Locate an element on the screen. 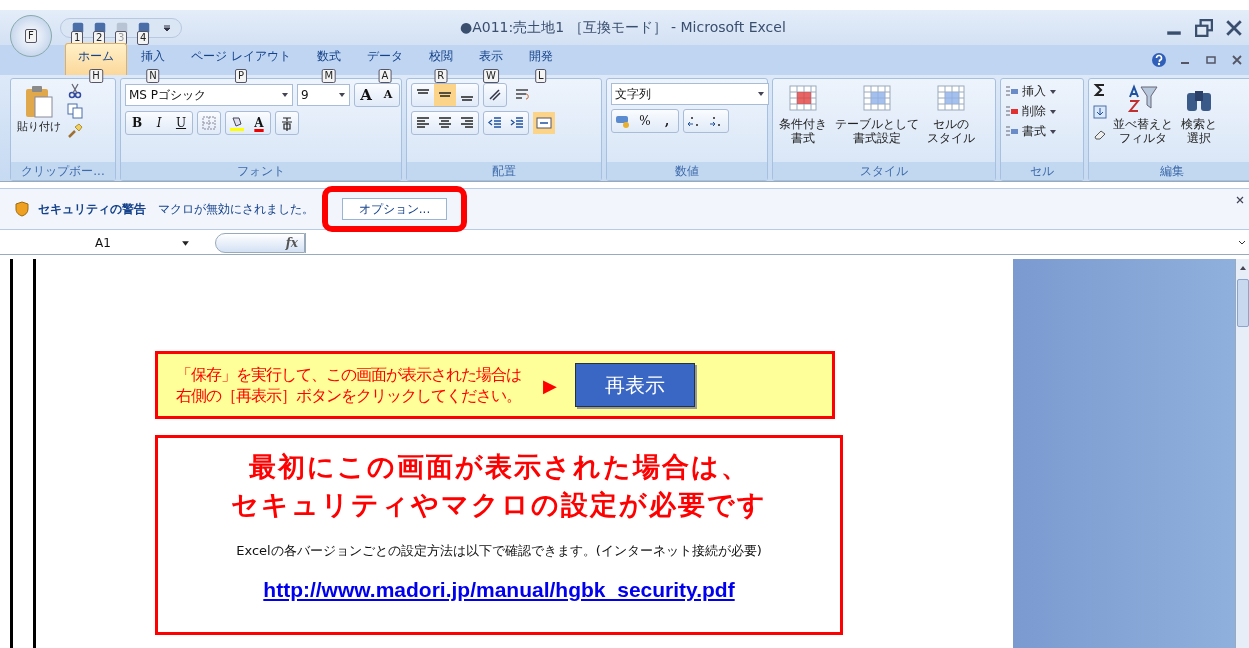  keytip: H is located at coordinates (96, 76).